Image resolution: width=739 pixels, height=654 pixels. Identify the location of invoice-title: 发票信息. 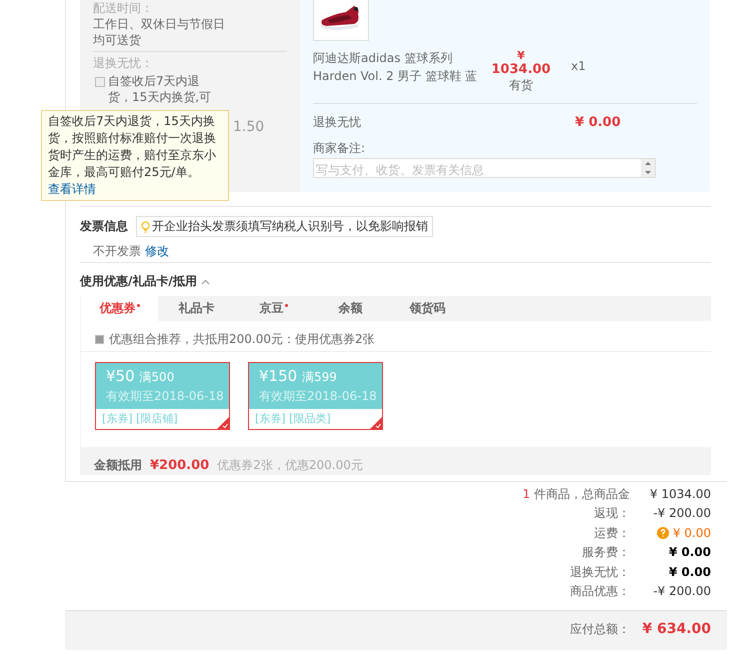
(104, 226).